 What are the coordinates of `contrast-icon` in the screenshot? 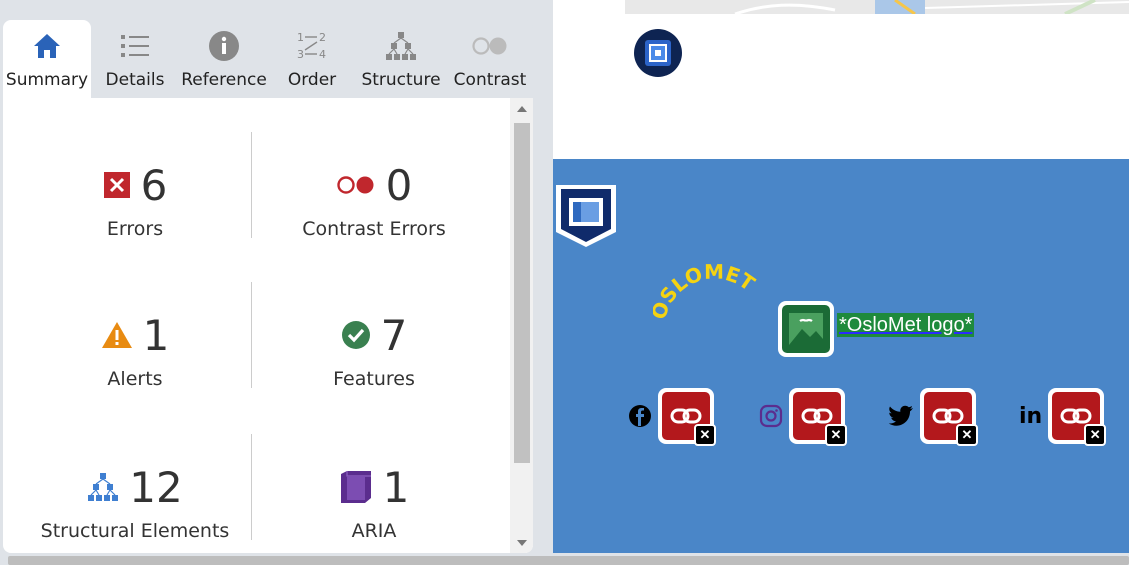 It's located at (489, 46).